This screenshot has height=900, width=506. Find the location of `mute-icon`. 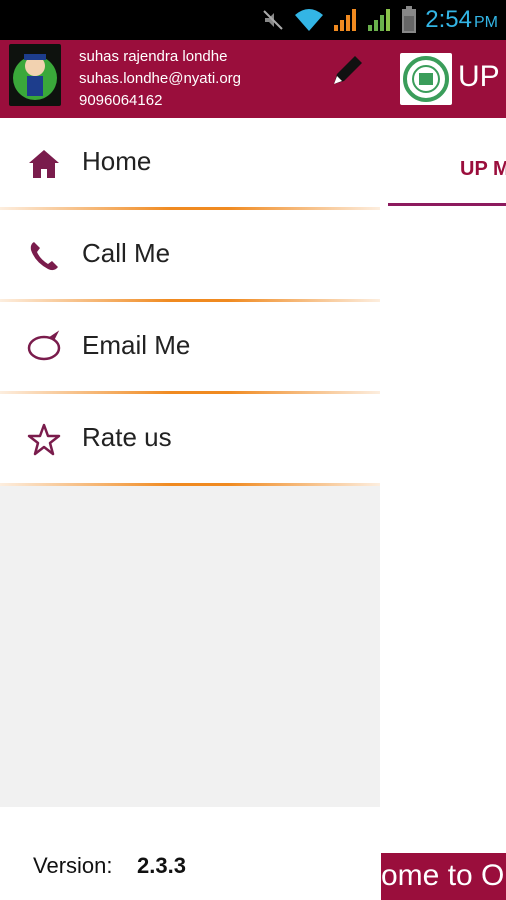

mute-icon is located at coordinates (273, 20).